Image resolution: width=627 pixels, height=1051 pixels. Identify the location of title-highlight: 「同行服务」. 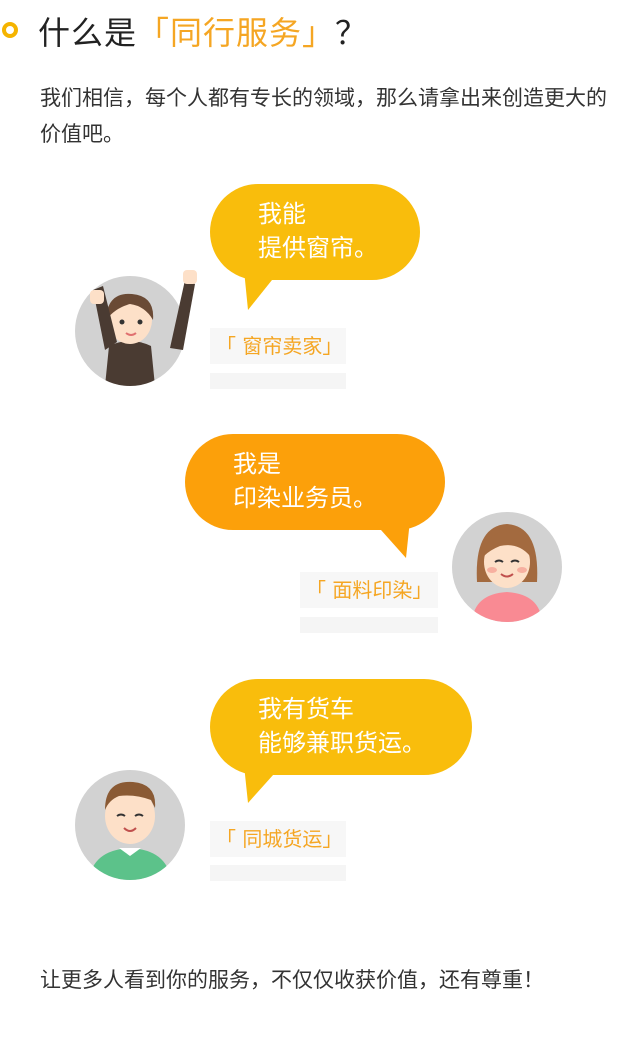
(236, 33).